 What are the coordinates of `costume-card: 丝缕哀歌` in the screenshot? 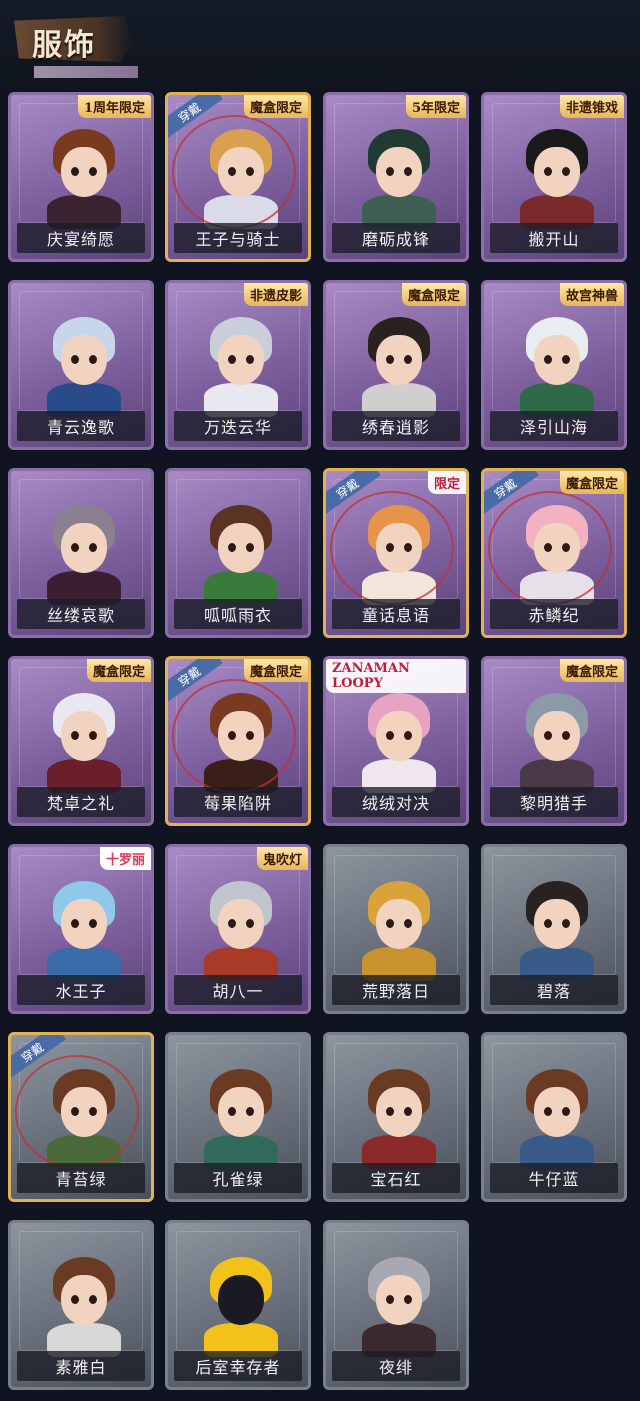 It's located at (81, 553).